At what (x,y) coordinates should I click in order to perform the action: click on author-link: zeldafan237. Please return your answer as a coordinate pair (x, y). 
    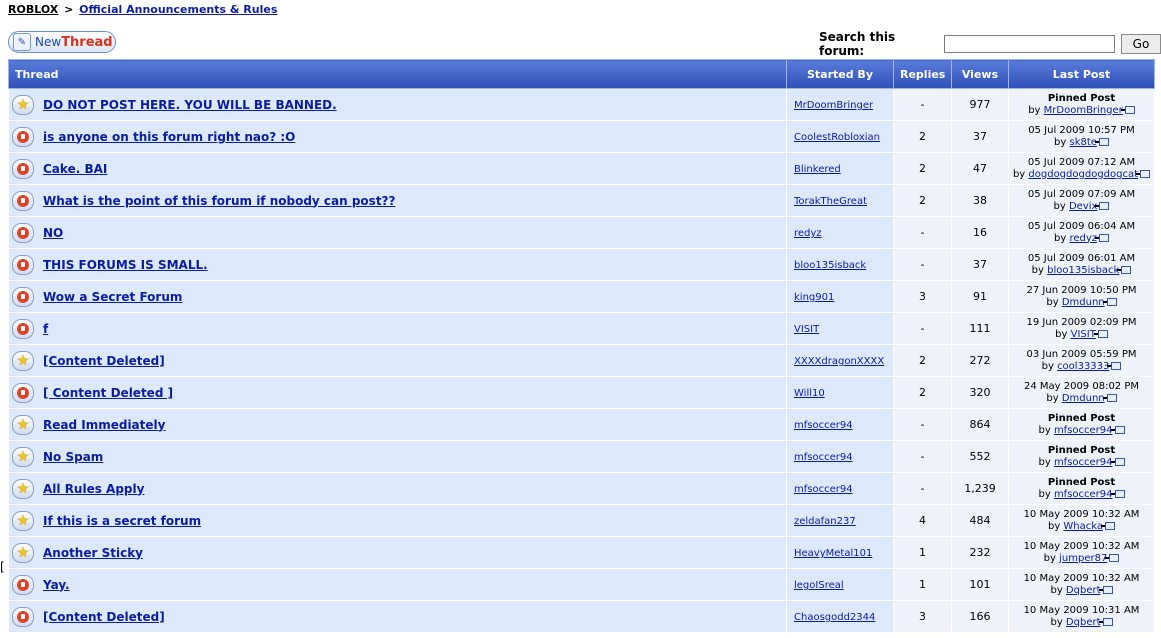
    Looking at the image, I should click on (825, 521).